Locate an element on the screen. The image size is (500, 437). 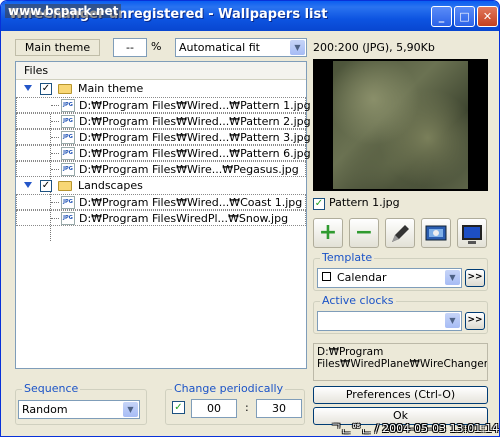
fit-mode-value: Automatical fit is located at coordinates (219, 47).